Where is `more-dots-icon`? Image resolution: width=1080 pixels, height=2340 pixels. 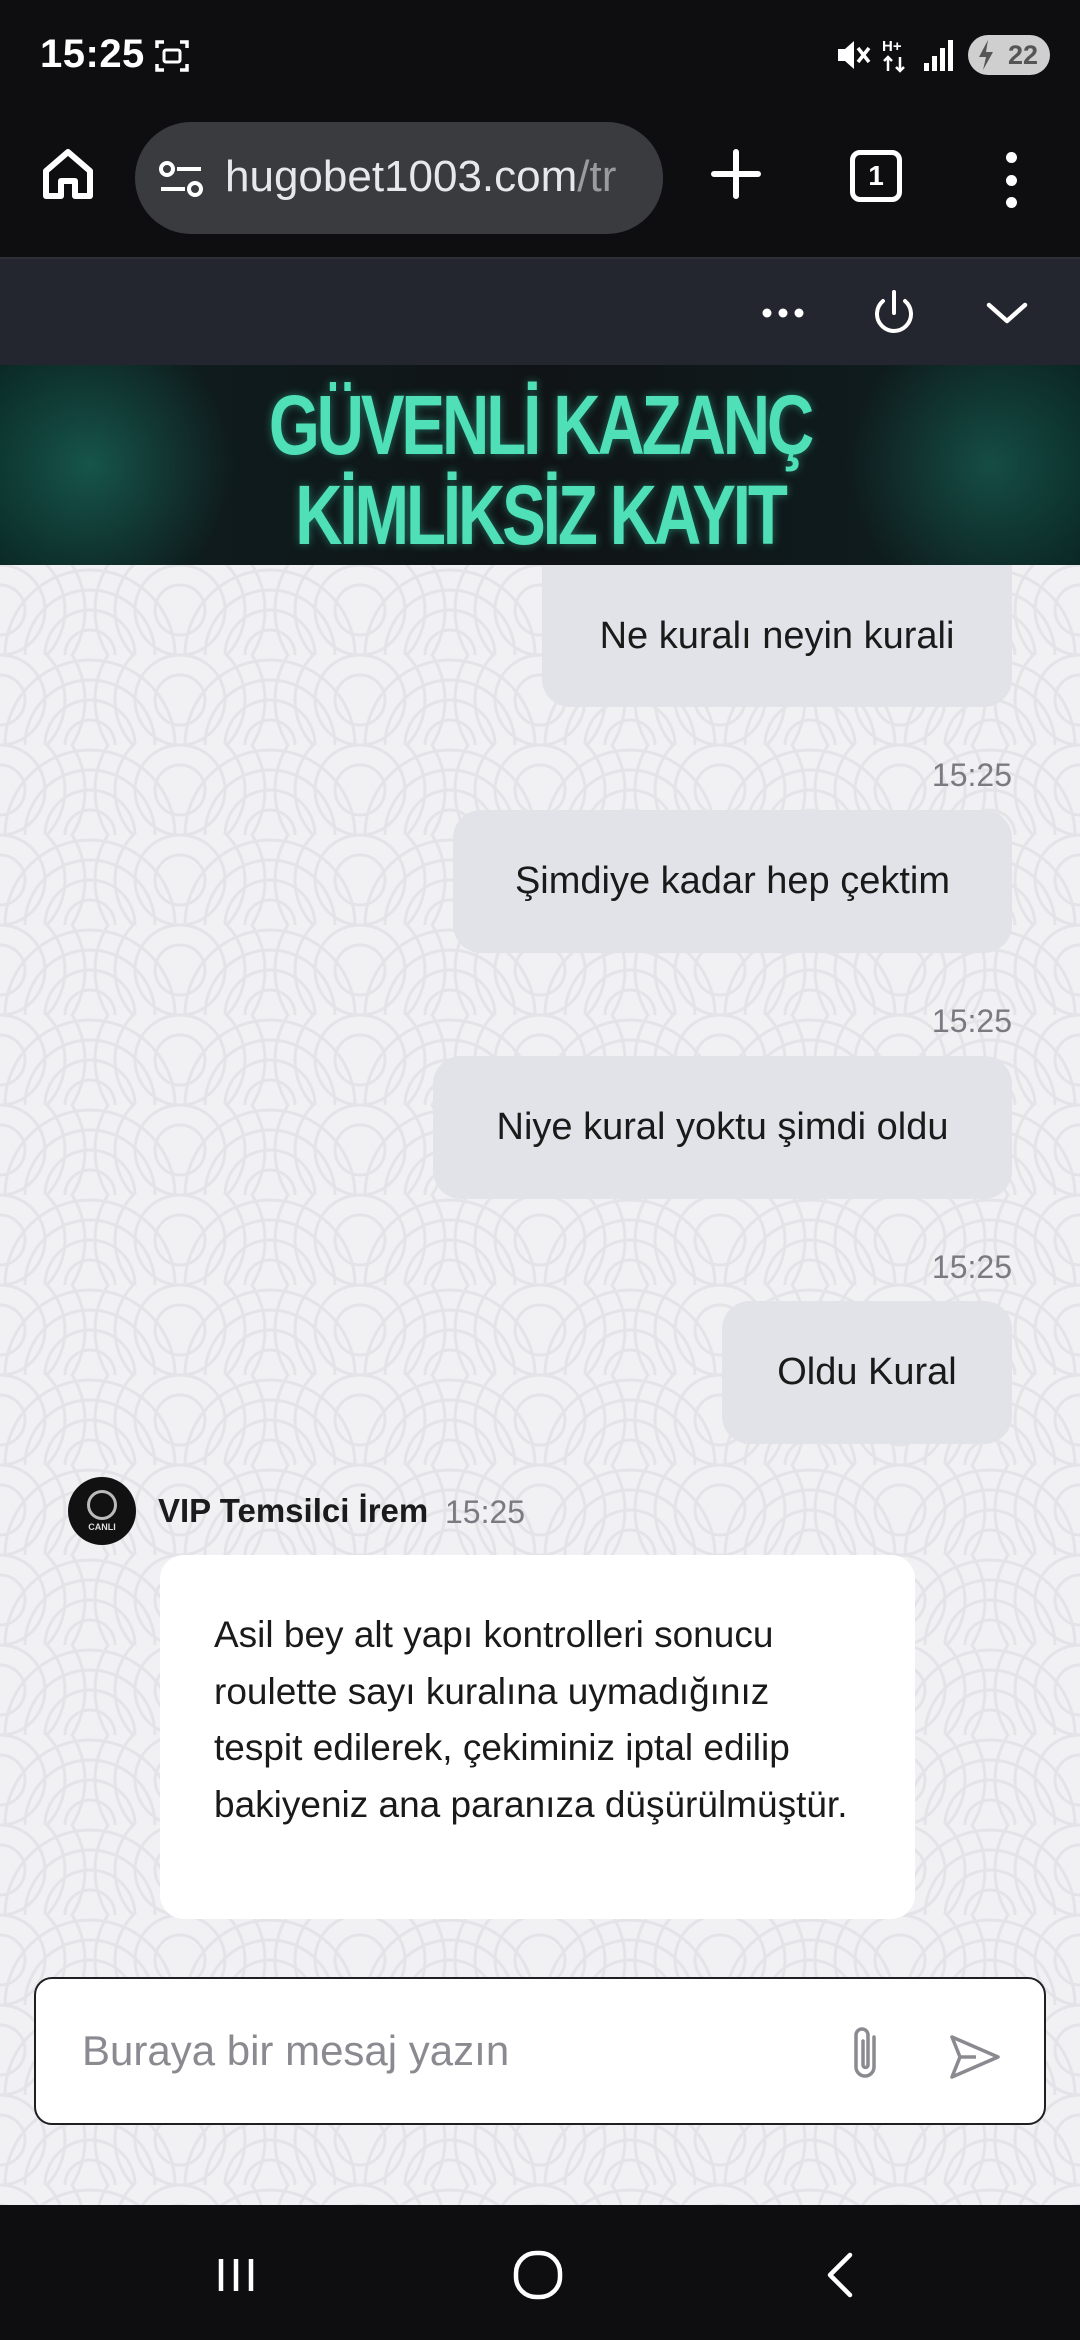 more-dots-icon is located at coordinates (783, 313).